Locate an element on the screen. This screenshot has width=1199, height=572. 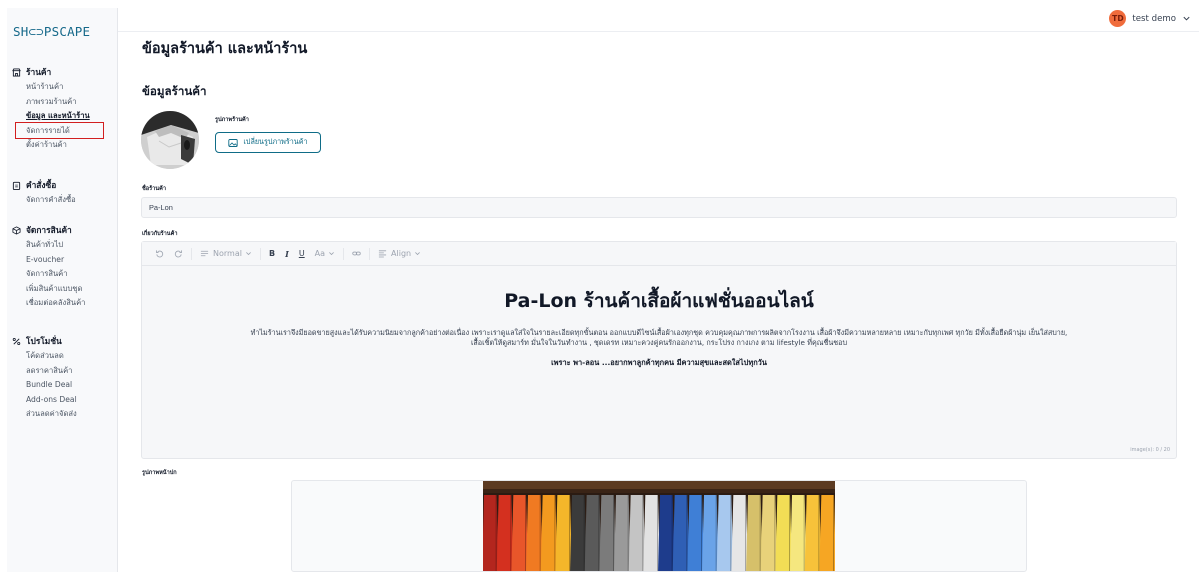
store-icon is located at coordinates (16, 72).